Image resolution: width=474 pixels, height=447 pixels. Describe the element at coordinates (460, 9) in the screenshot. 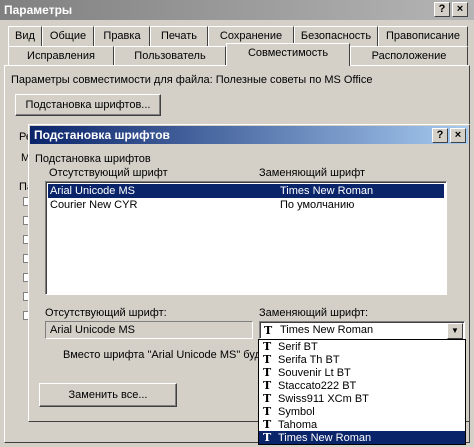

I see `options-close-icon: ×` at that location.